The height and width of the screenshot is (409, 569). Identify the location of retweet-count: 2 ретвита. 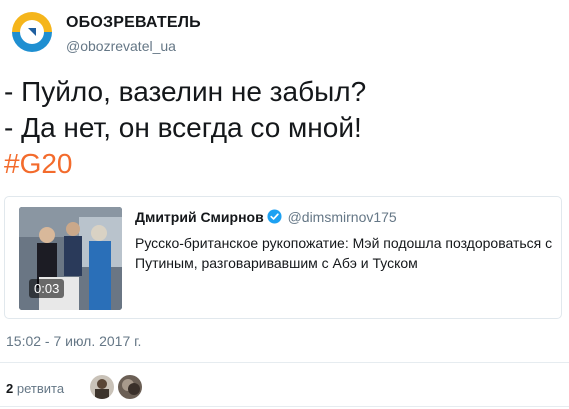
(35, 388).